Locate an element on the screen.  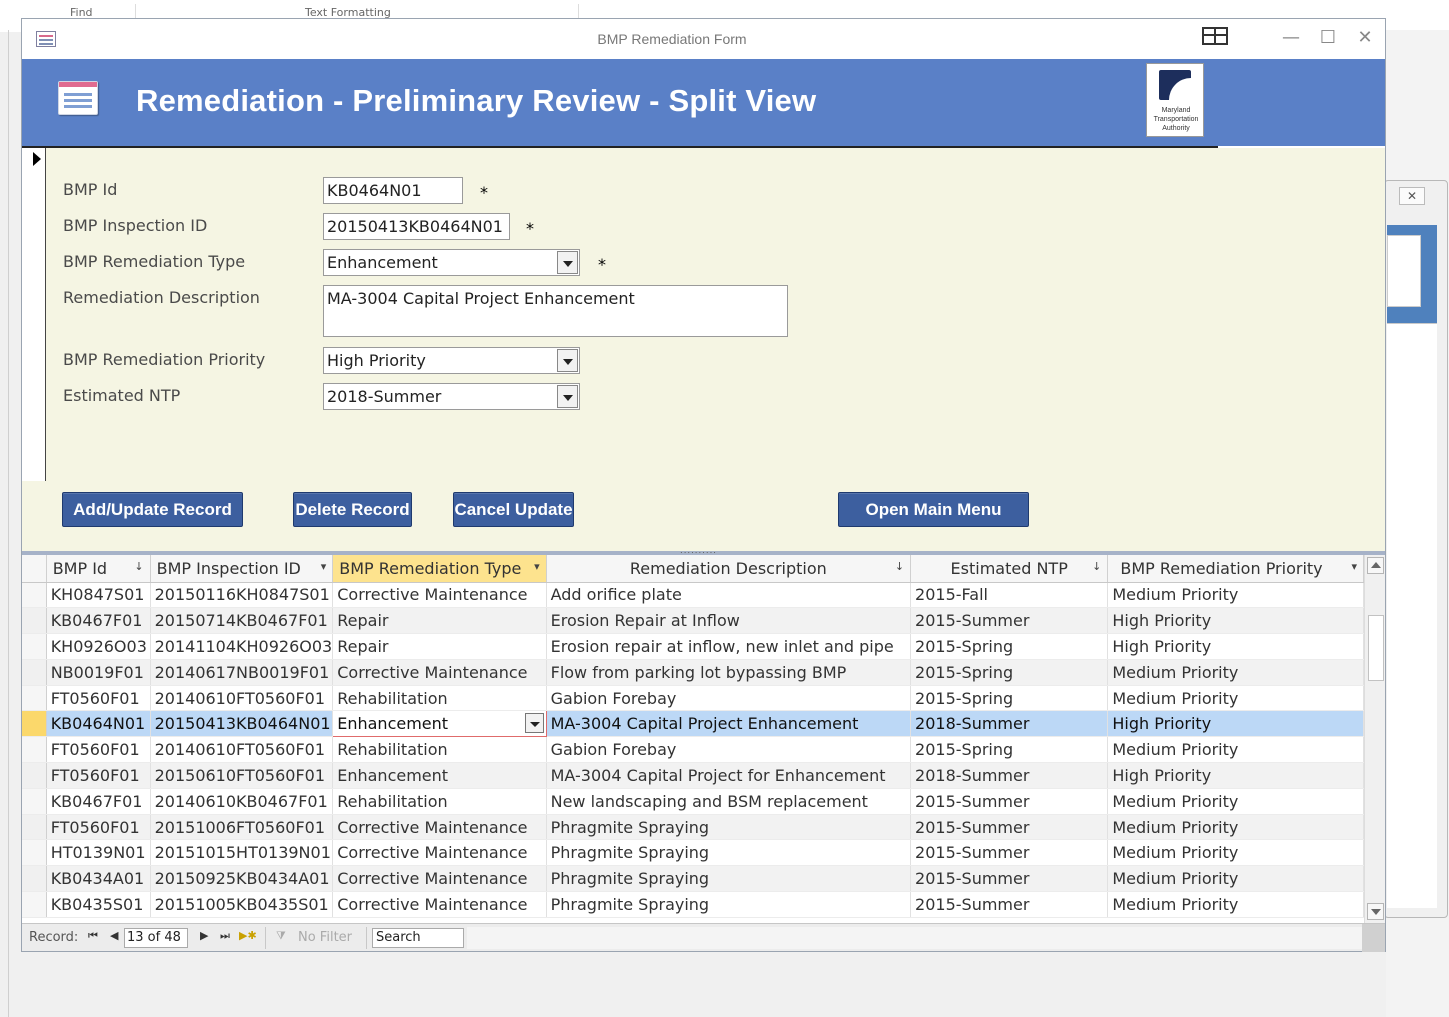
bmp-id-field: KB0464N01 is located at coordinates (393, 190).